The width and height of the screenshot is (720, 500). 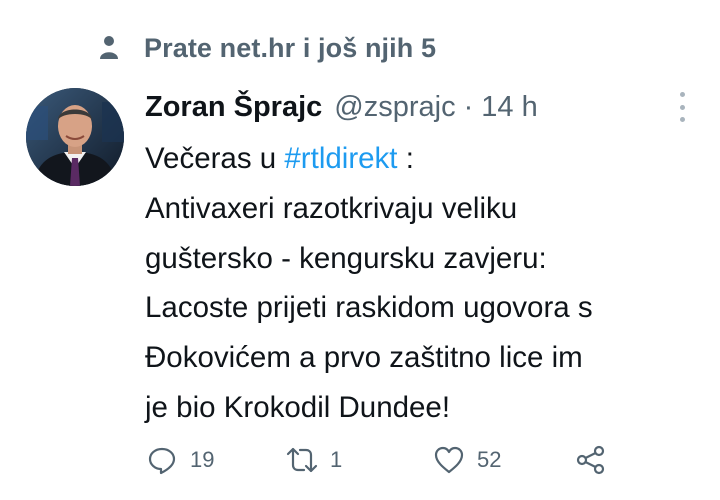 What do you see at coordinates (449, 460) in the screenshot?
I see `heart-icon` at bounding box center [449, 460].